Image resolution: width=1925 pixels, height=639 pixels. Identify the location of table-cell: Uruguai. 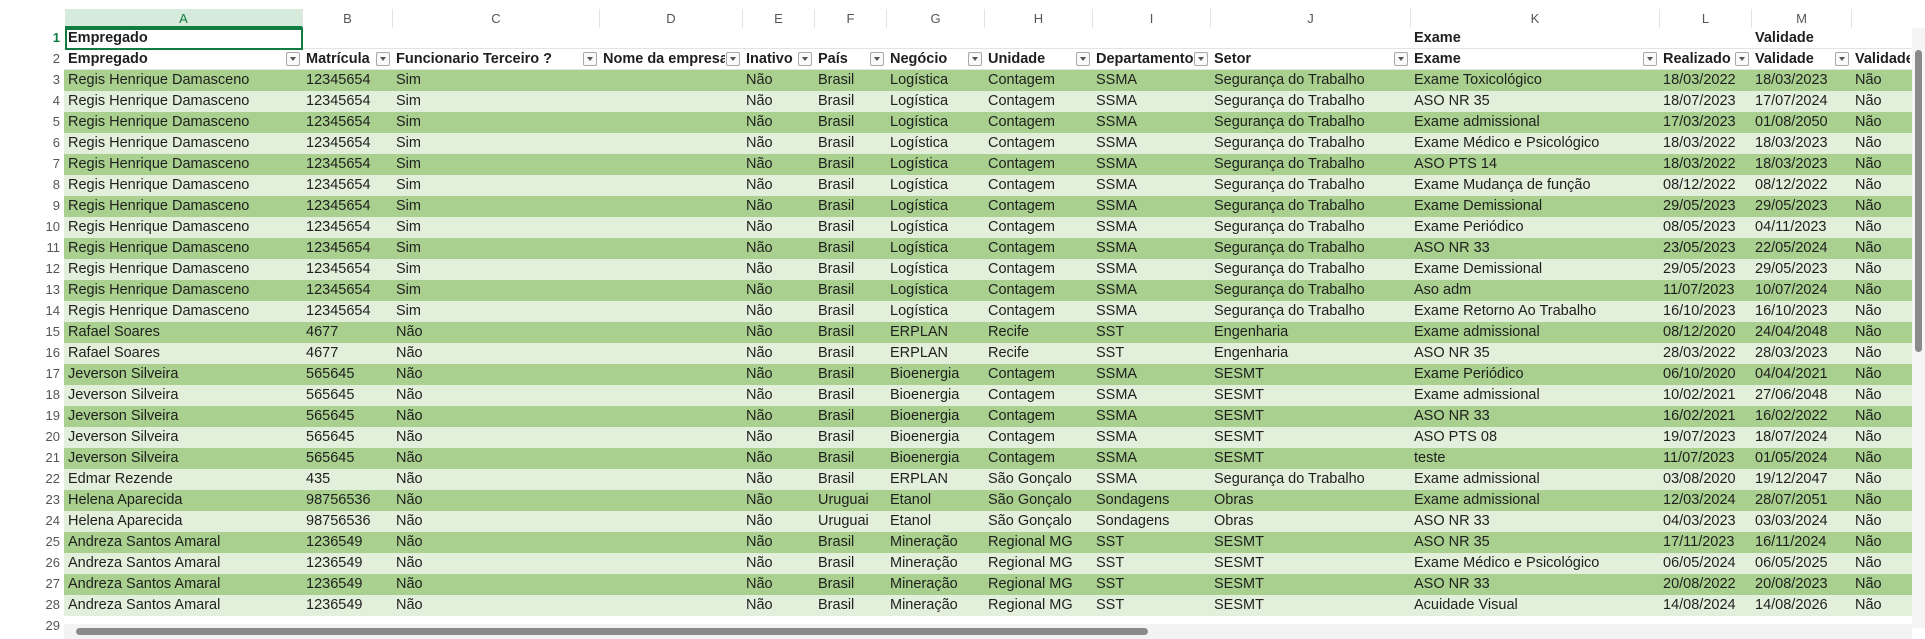
(851, 500).